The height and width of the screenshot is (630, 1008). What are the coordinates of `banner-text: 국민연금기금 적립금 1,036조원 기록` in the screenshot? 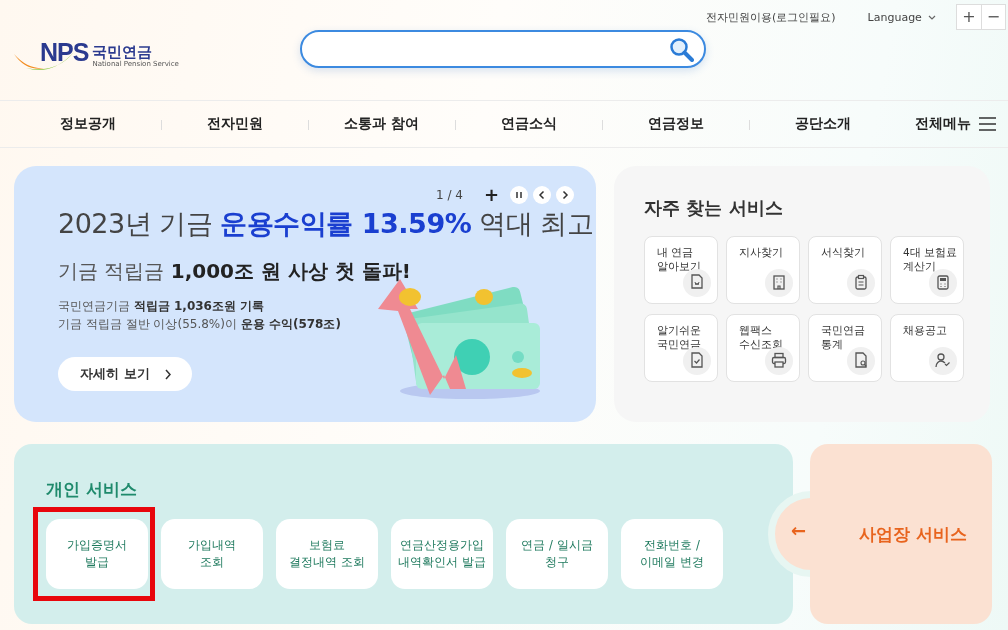 It's located at (162, 306).